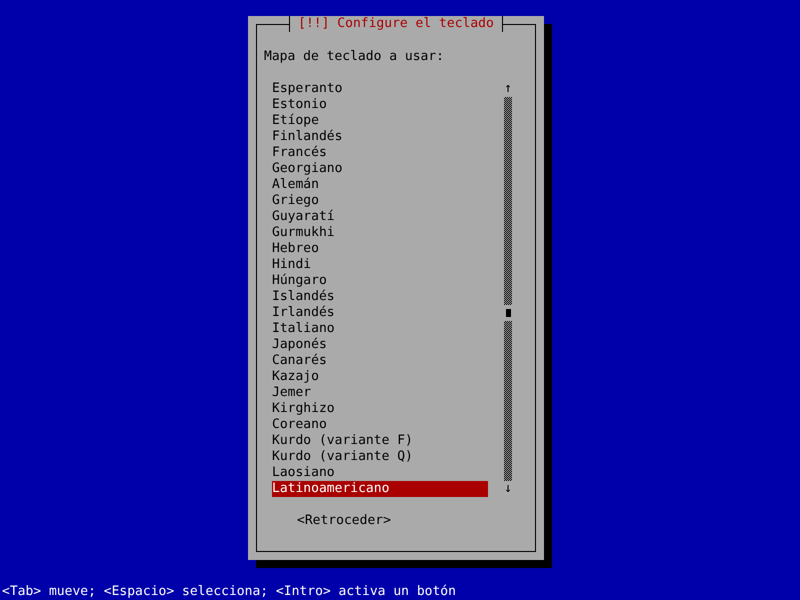 Image resolution: width=800 pixels, height=600 pixels. What do you see at coordinates (380, 361) in the screenshot?
I see `keyboard-layout-item: Canarés` at bounding box center [380, 361].